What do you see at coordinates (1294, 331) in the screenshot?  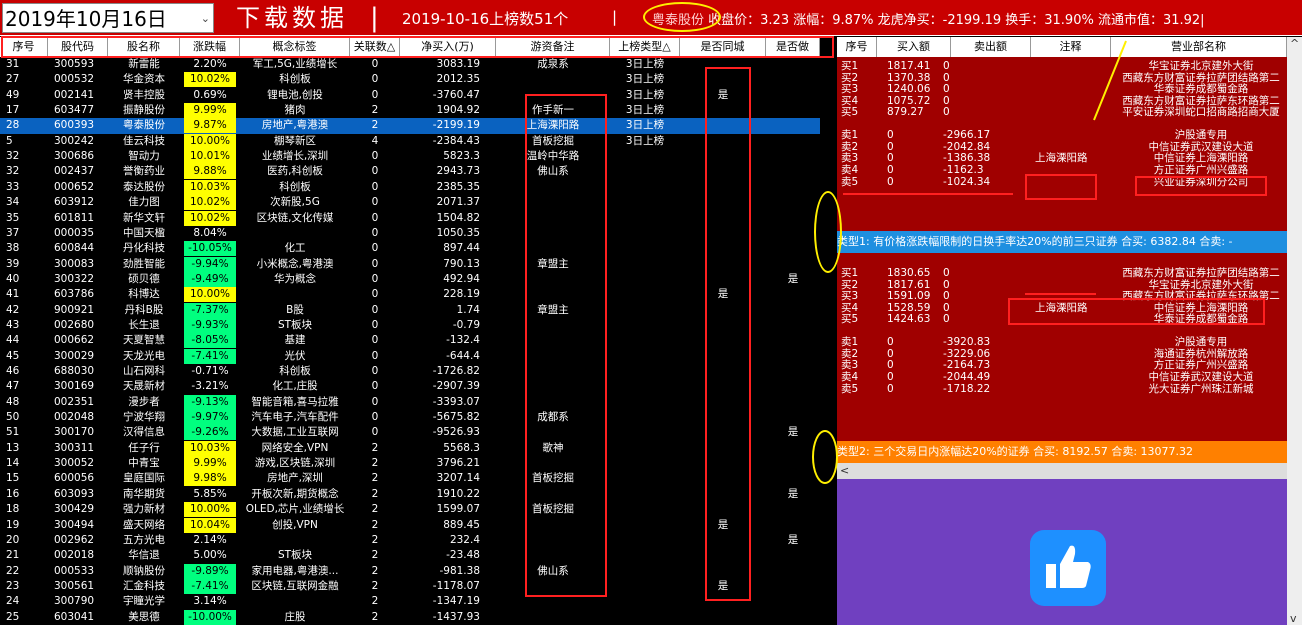 I see `vertical-scrollbar: ^ v` at bounding box center [1294, 331].